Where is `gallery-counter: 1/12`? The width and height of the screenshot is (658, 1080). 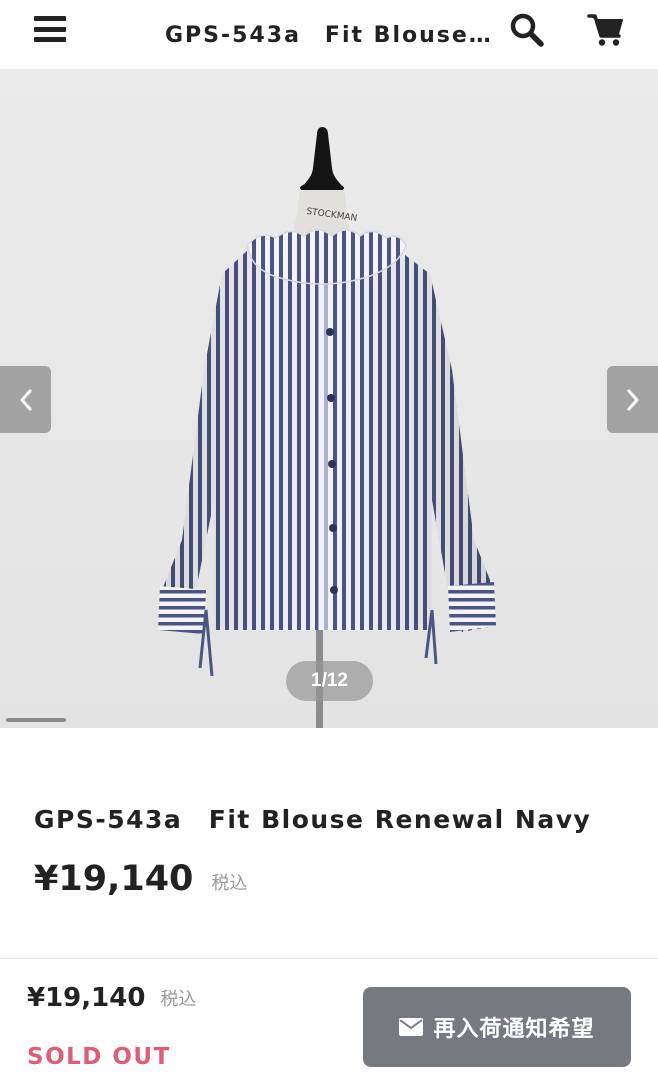 gallery-counter: 1/12 is located at coordinates (329, 681).